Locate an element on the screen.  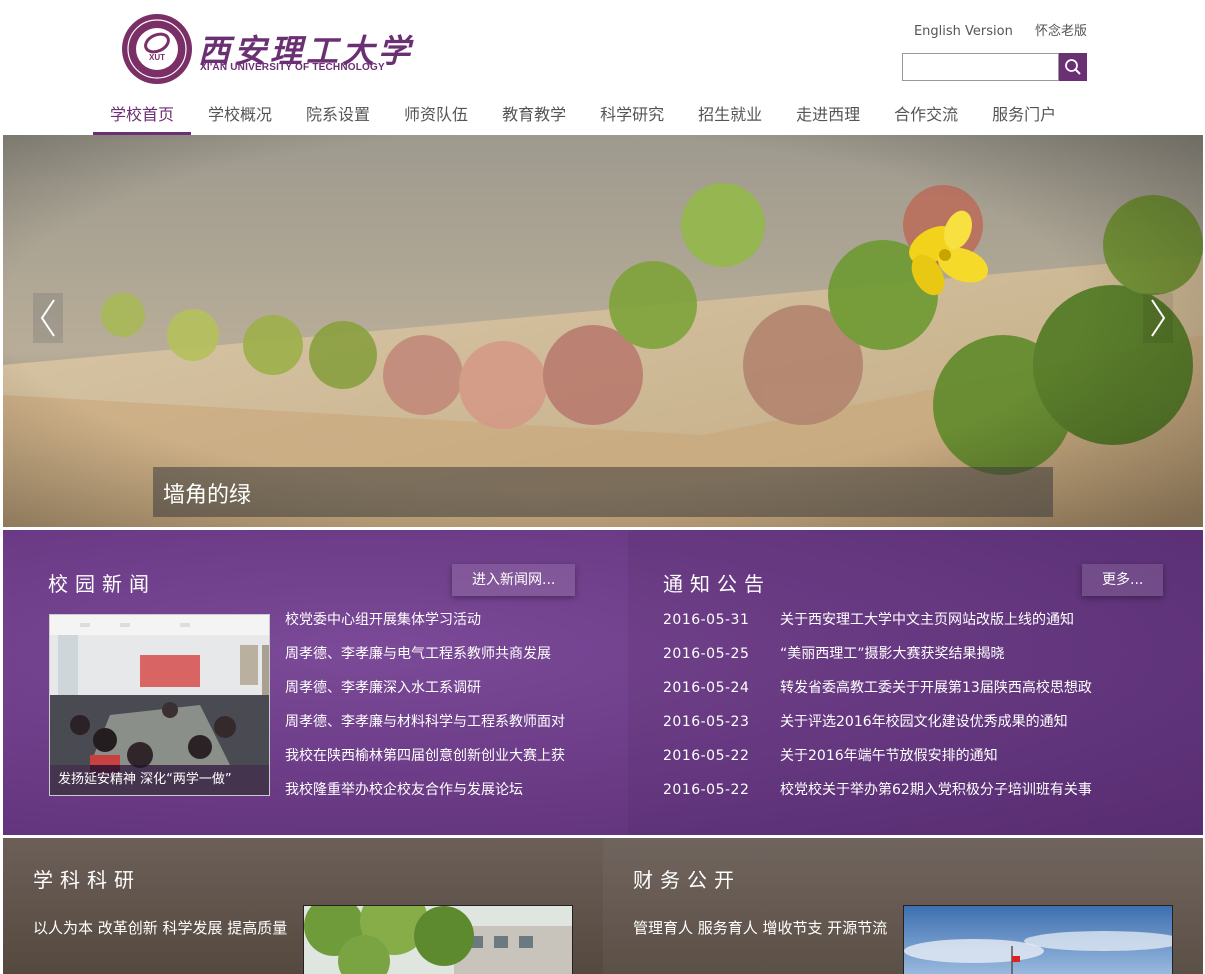
notice-item: 2016-05-25 “美丽西理工”摄影大赛获奖结果揭晓 is located at coordinates (877, 661).